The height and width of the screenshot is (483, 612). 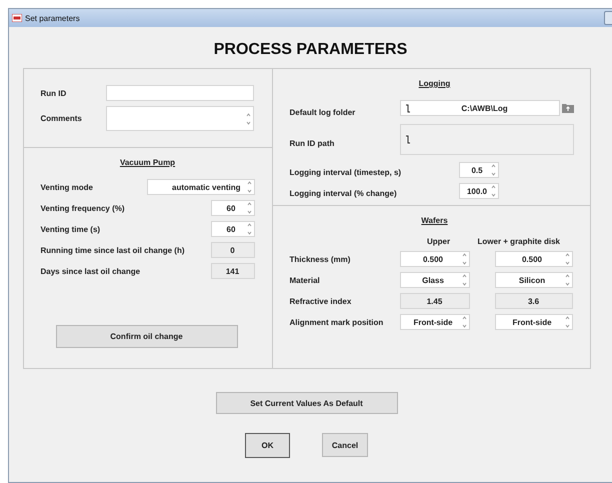 What do you see at coordinates (434, 220) in the screenshot?
I see `section-title: Wafers` at bounding box center [434, 220].